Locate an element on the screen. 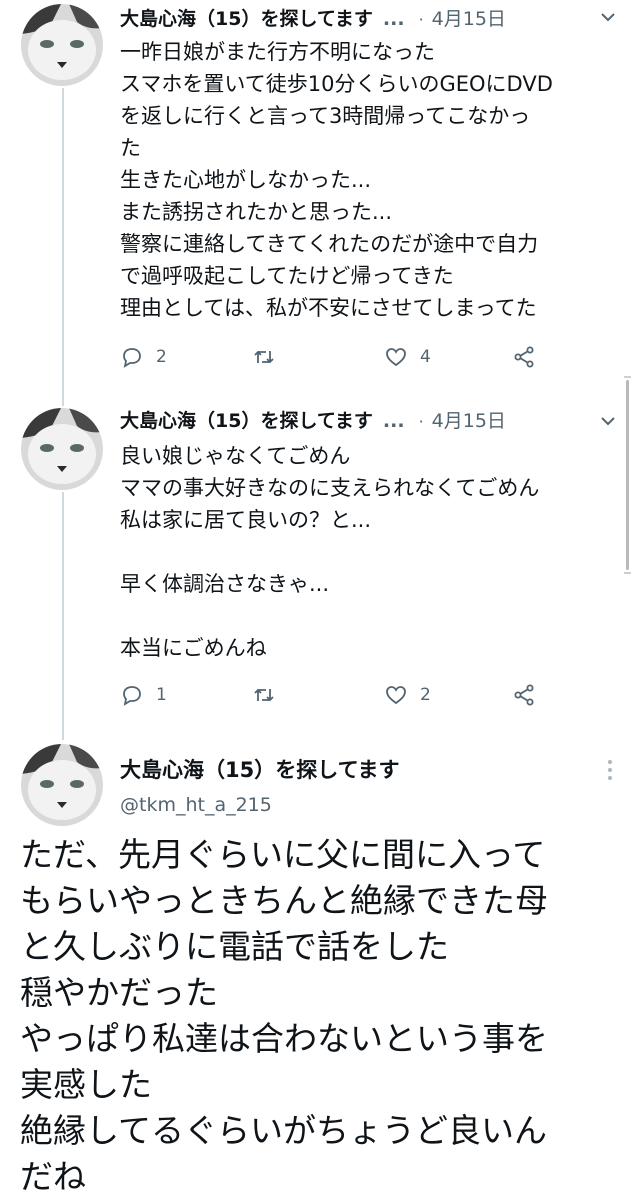 This screenshot has height=1200, width=641. text-line: スマホを置いて徒歩10分くらいのGEOにDVD is located at coordinates (336, 84).